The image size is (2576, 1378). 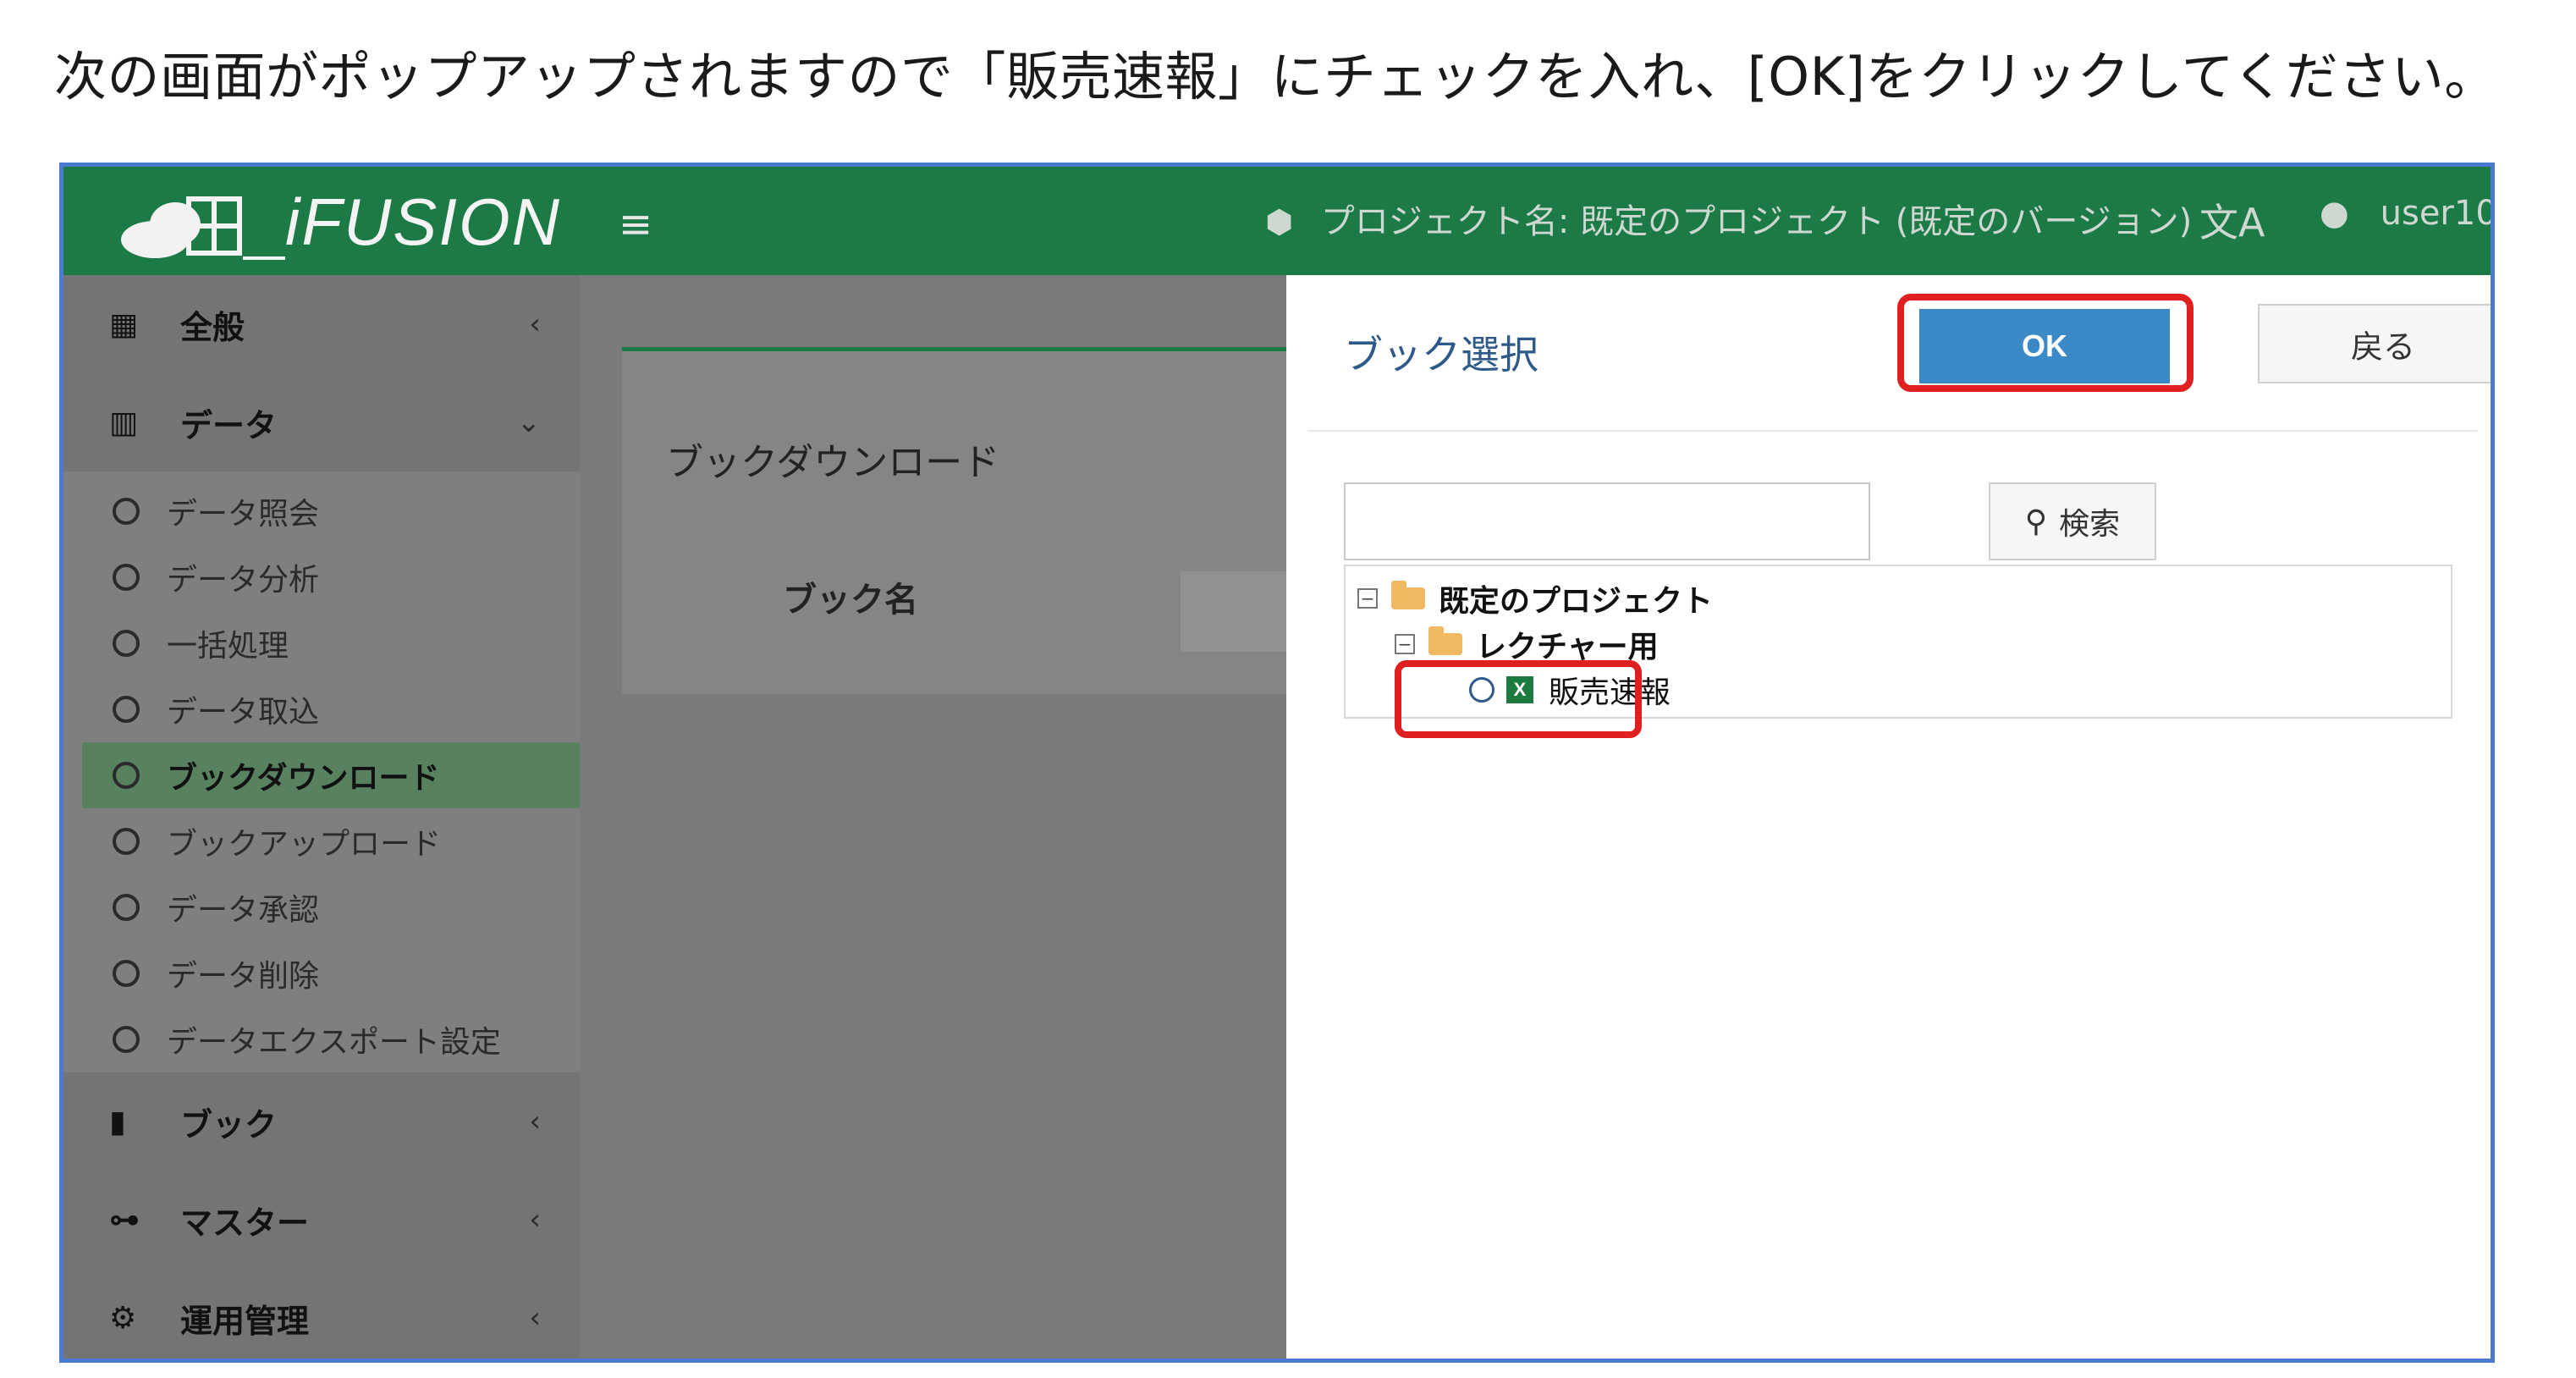 I want to click on sidebar-item-label: ブックアップロード, so click(x=304, y=844).